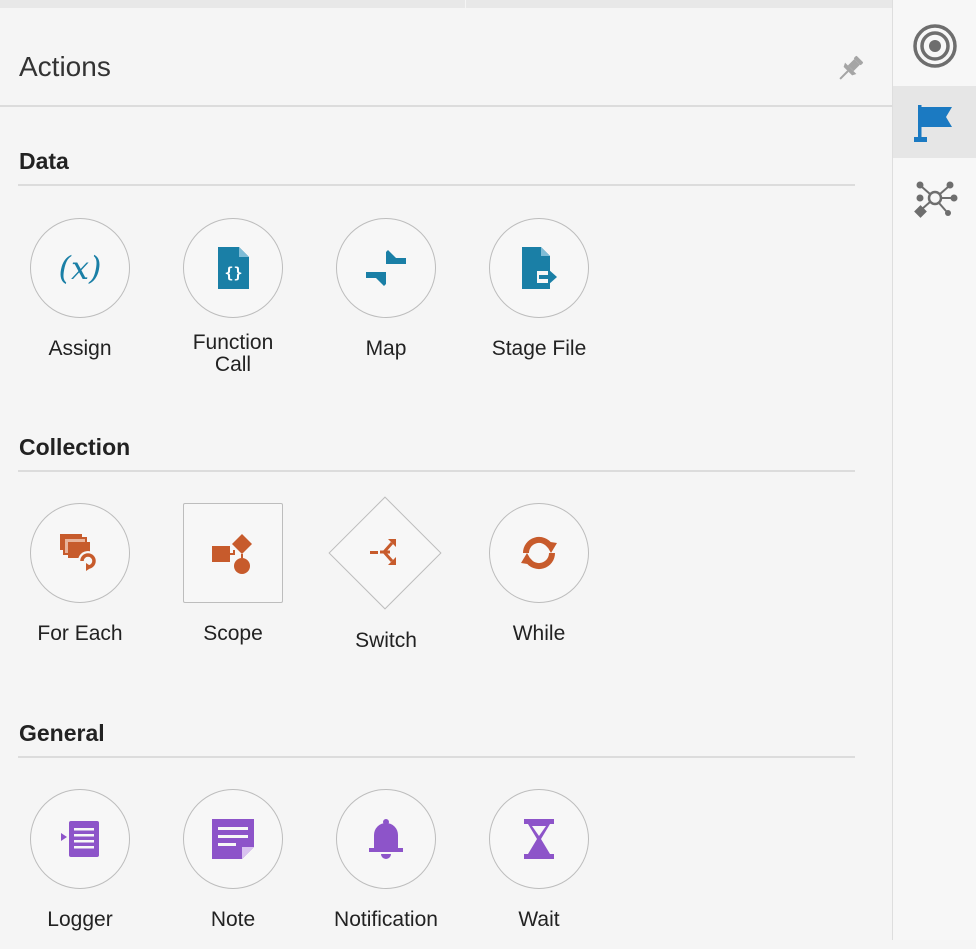  I want to click on action-scope: Scope, so click(233, 583).